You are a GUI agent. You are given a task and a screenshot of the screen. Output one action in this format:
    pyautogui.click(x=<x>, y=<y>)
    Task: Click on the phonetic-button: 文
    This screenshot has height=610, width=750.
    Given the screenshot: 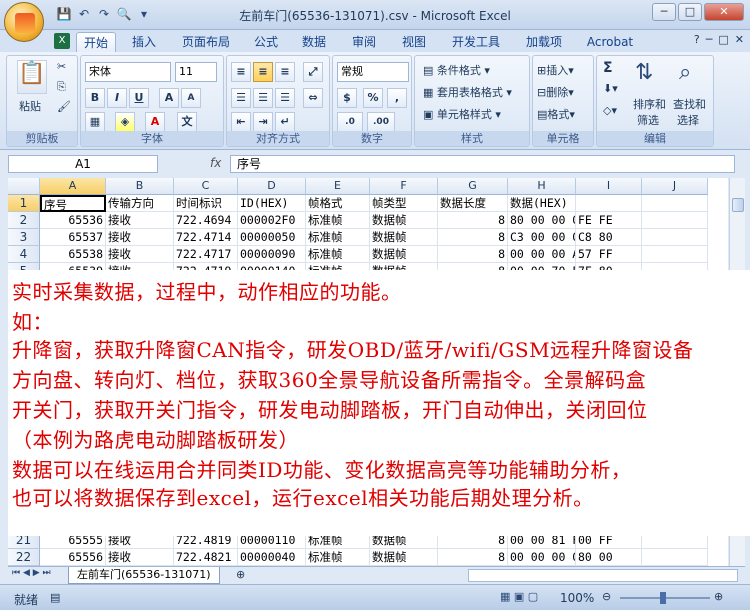 What is the action you would take?
    pyautogui.click(x=187, y=122)
    